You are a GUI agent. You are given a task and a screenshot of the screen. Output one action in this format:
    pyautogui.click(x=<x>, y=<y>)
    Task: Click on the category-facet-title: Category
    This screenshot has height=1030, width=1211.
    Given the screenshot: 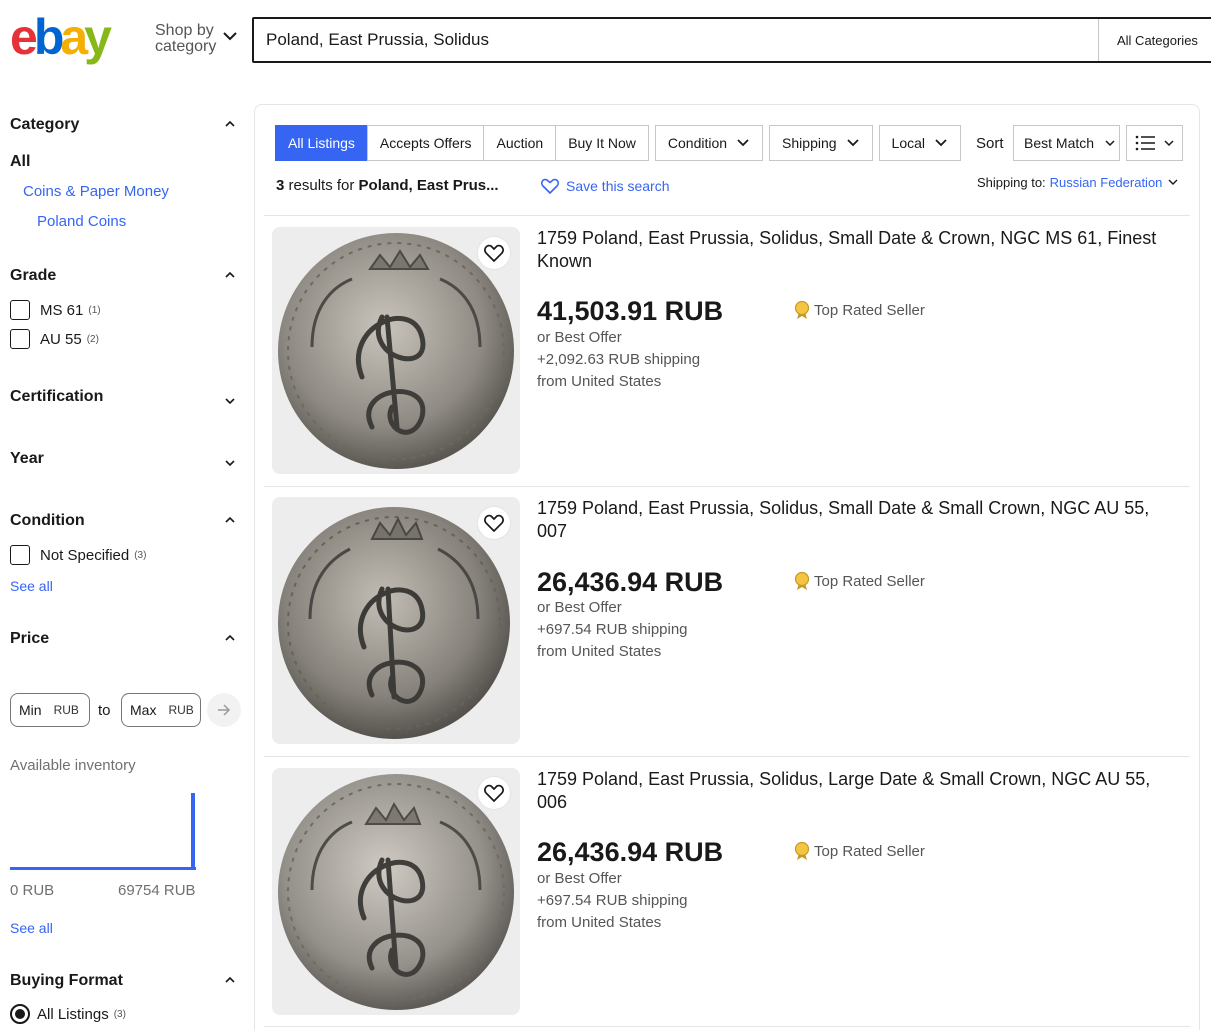 What is the action you would take?
    pyautogui.click(x=44, y=125)
    